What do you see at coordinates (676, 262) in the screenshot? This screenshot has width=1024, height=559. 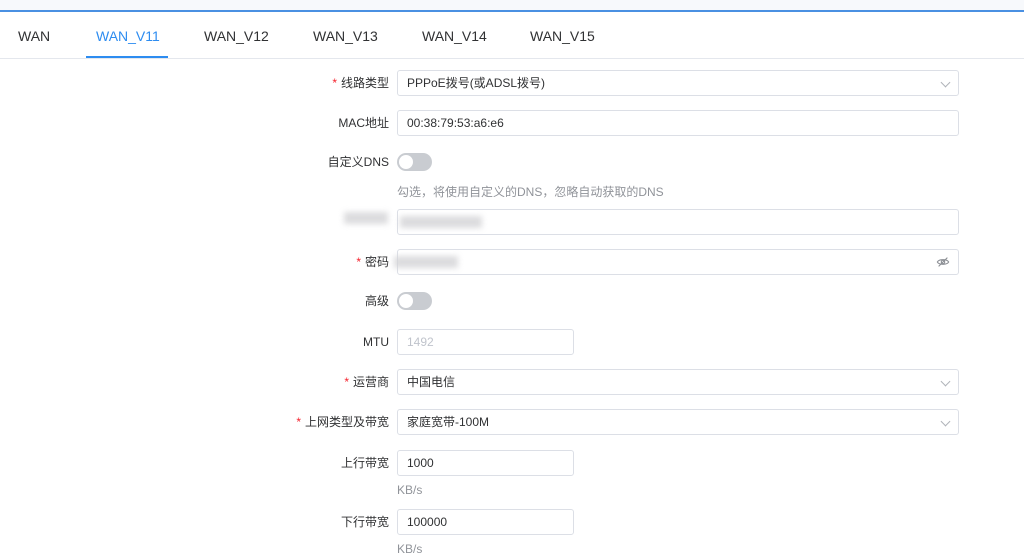 I see `password-input` at bounding box center [676, 262].